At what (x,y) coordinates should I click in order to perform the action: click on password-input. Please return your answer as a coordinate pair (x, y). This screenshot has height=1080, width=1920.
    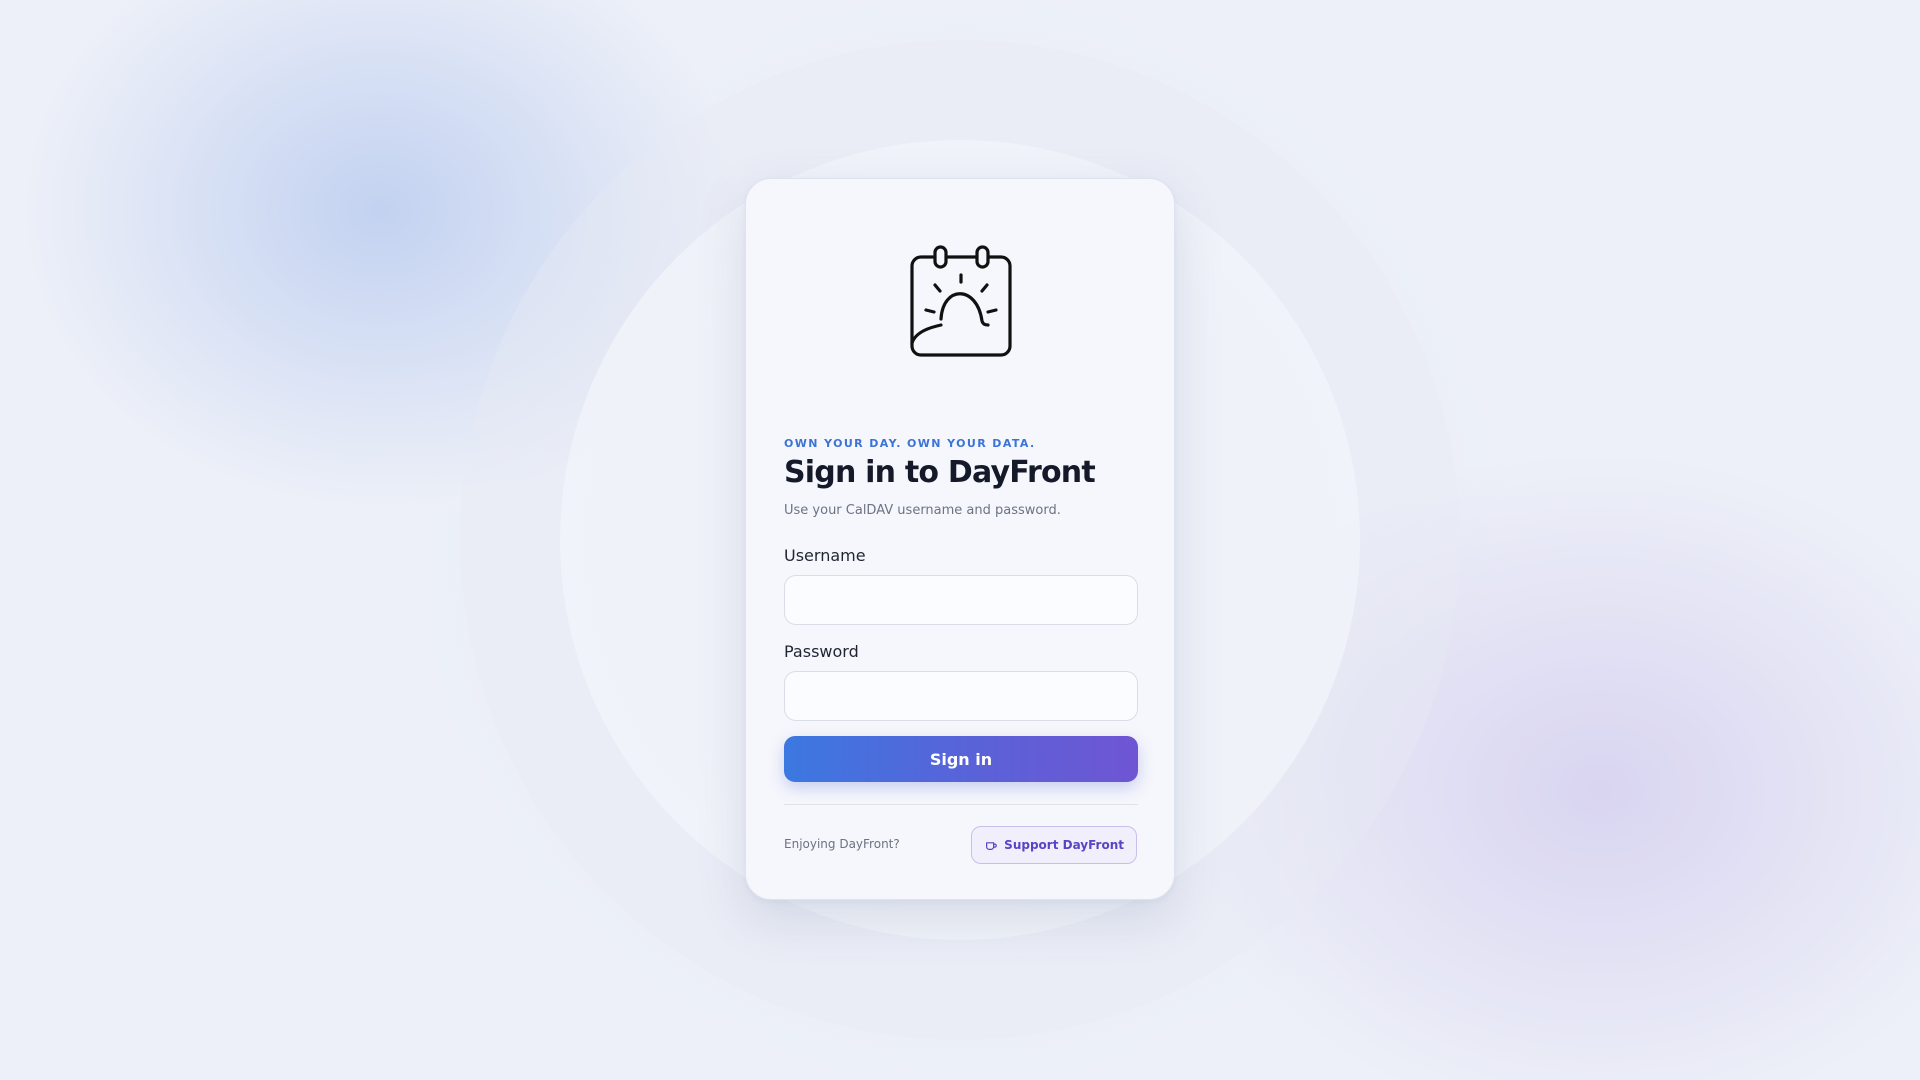
    Looking at the image, I should click on (961, 696).